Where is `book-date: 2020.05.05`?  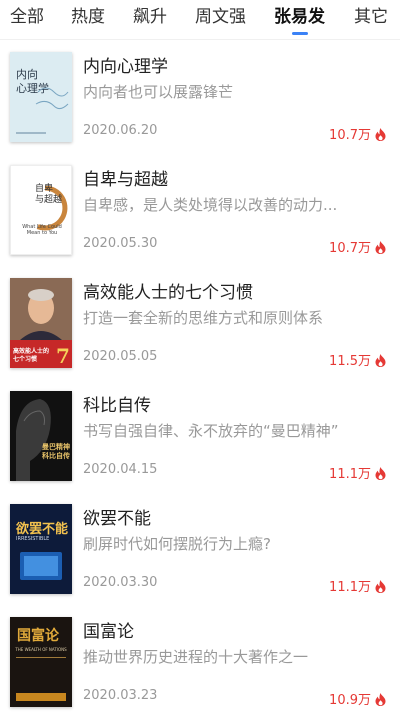 book-date: 2020.05.05 is located at coordinates (120, 356).